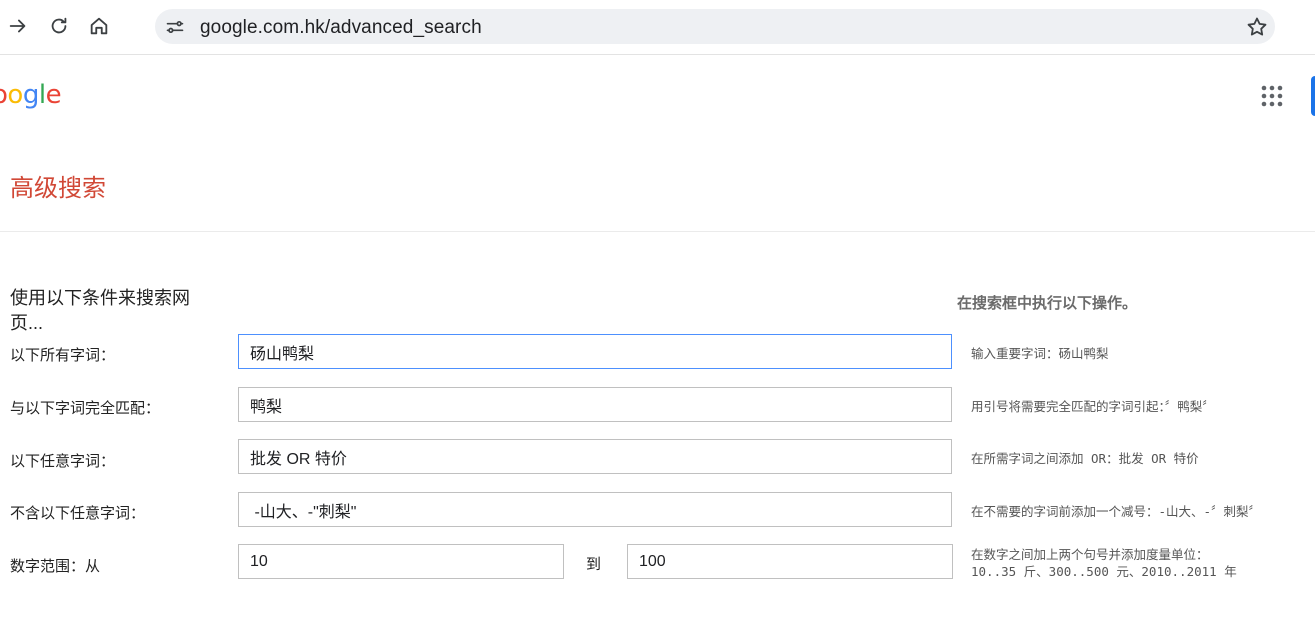 This screenshot has height=618, width=1315. I want to click on number-range-hint-line1: 在数字之间加上两个句号并添加度量单位：, so click(1090, 554).